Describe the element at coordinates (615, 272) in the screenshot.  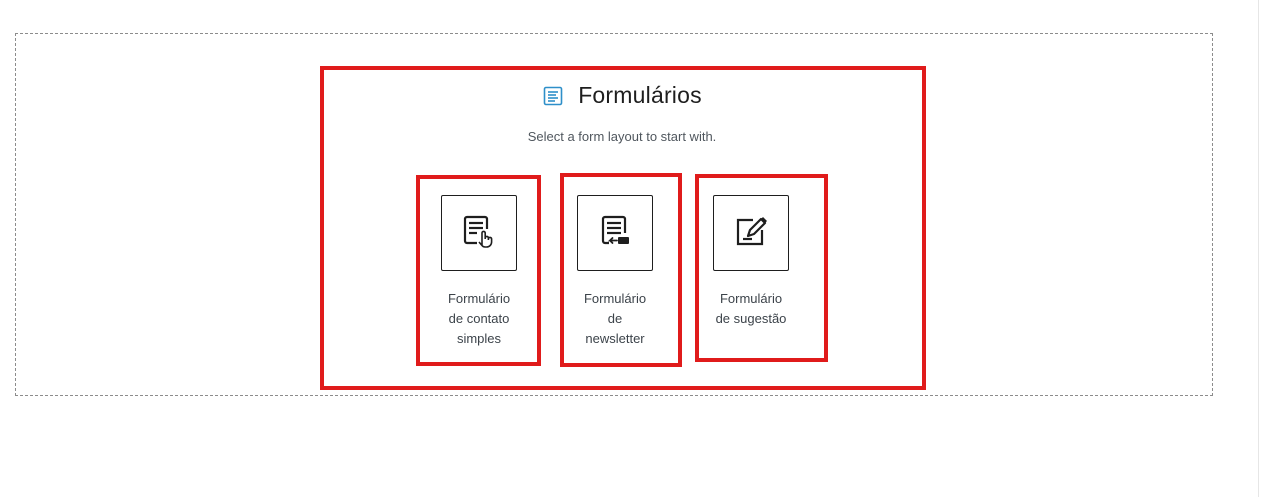
I see `template-newsletter: Formulário de newsletter` at that location.